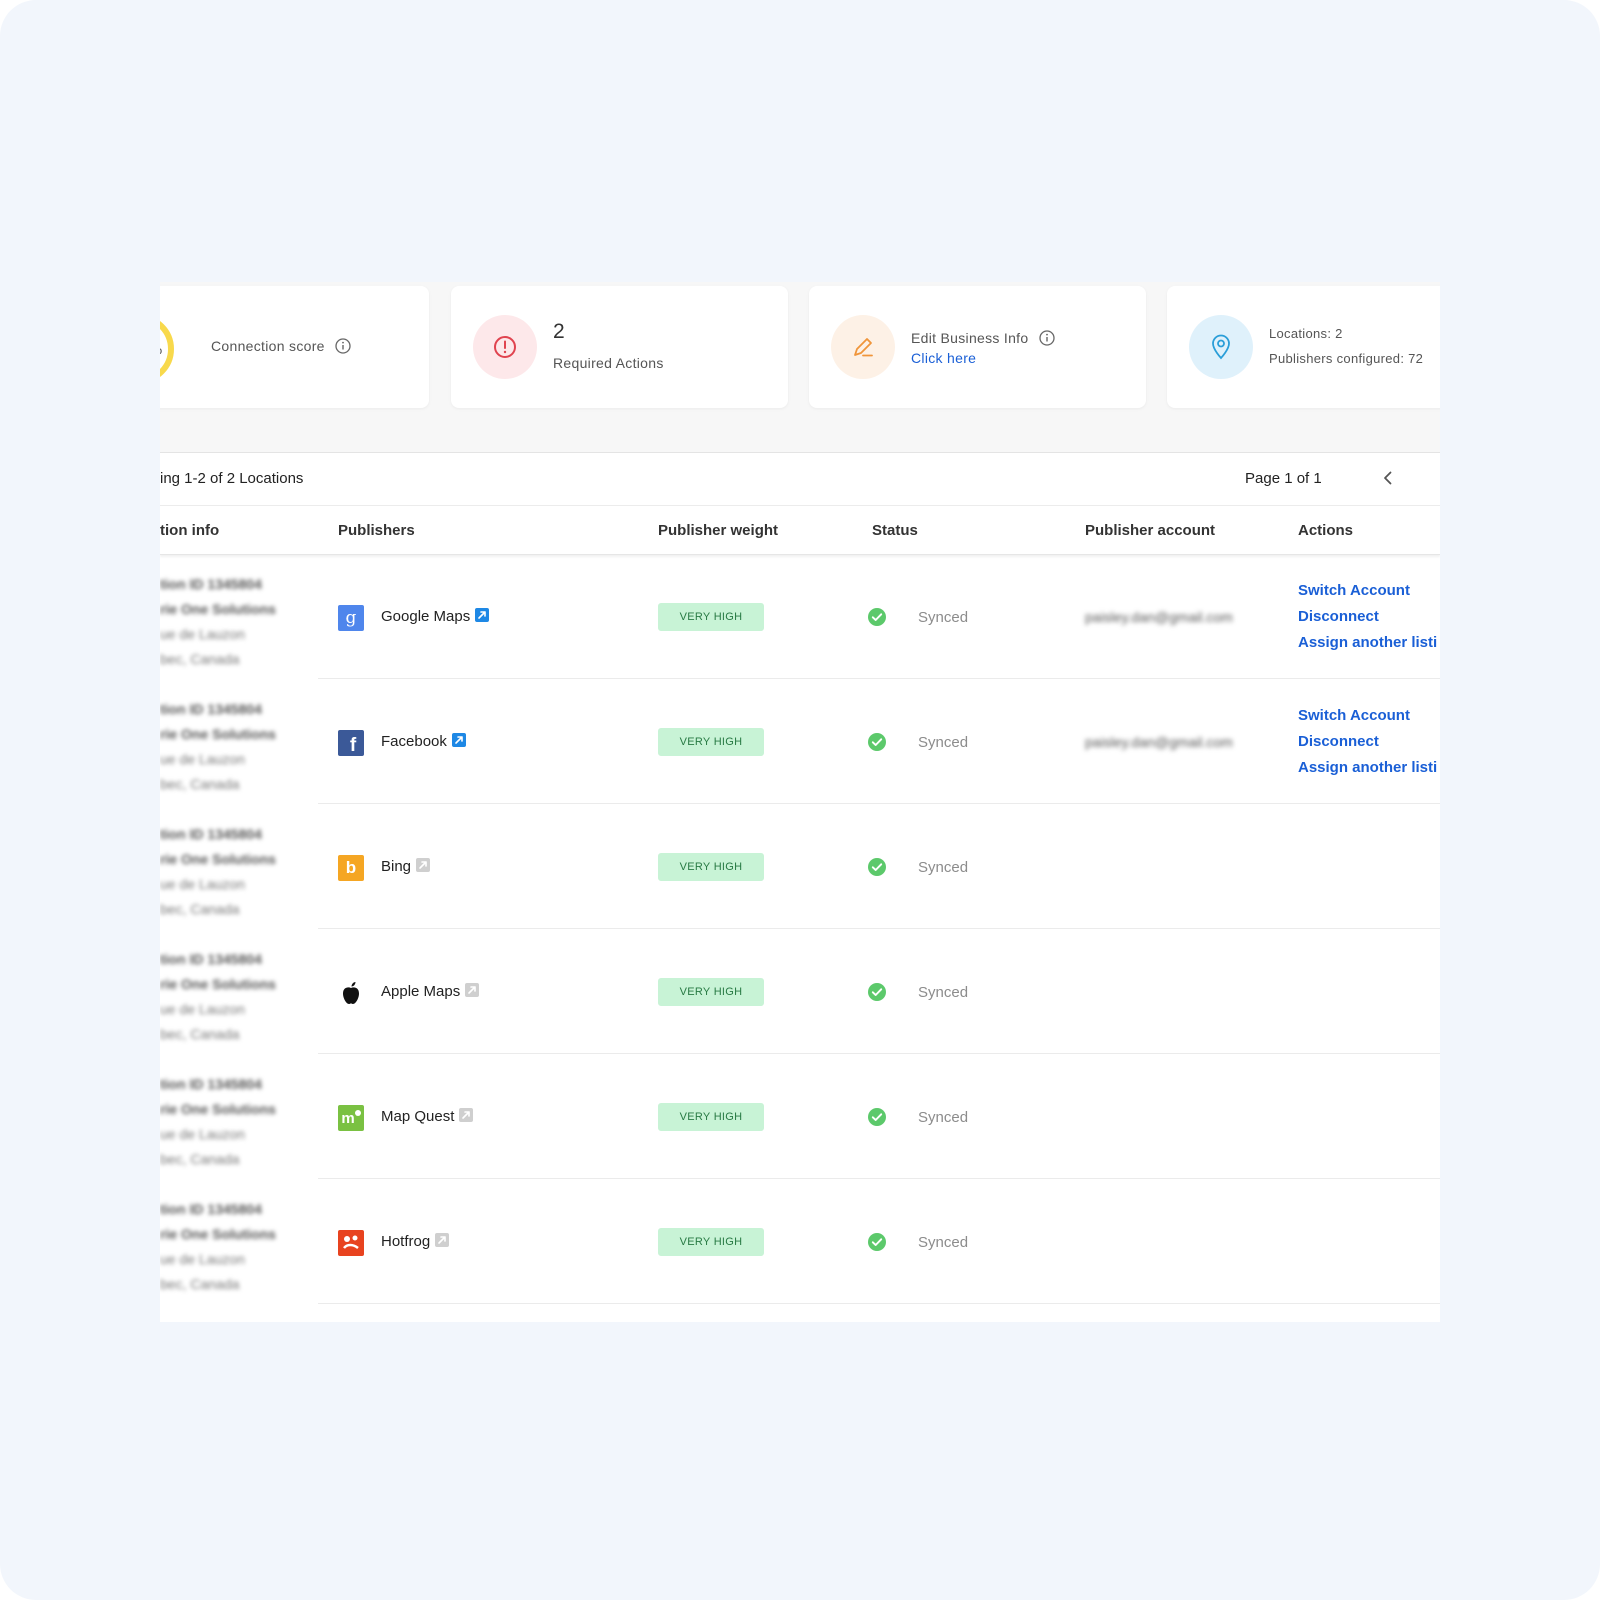  I want to click on row-divider, so click(879, 1303).